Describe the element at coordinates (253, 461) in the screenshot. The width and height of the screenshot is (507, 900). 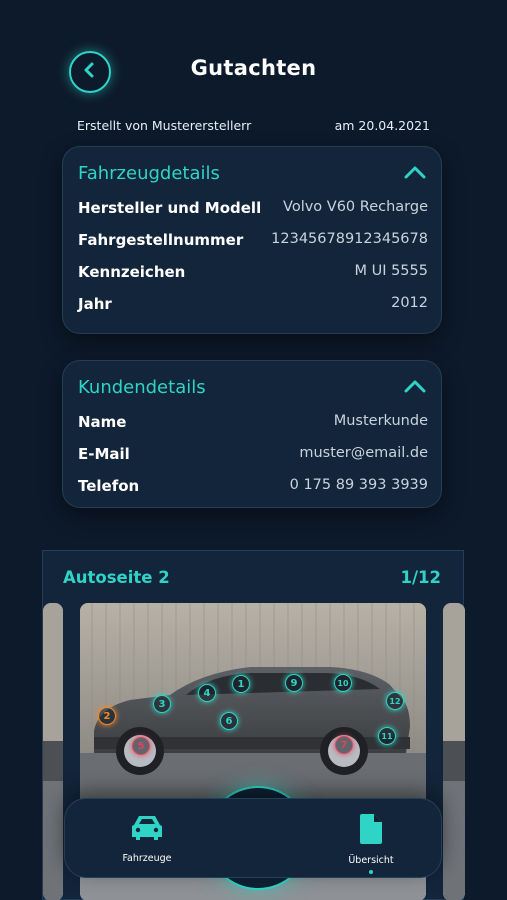
I see `customer-row-email: E-Mail muster@email.de` at that location.